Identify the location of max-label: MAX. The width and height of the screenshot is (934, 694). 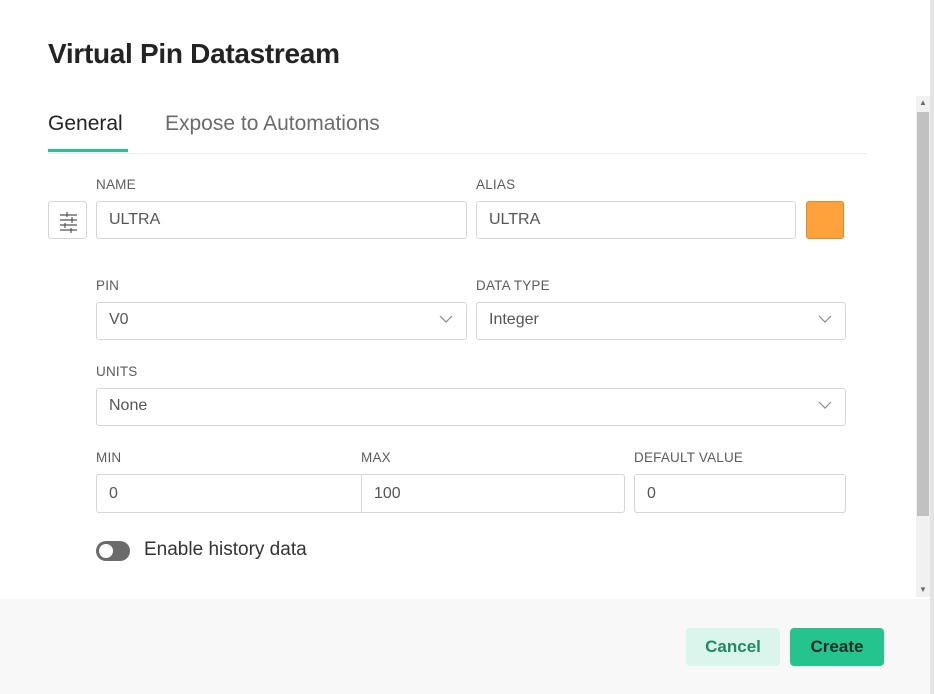
(376, 457).